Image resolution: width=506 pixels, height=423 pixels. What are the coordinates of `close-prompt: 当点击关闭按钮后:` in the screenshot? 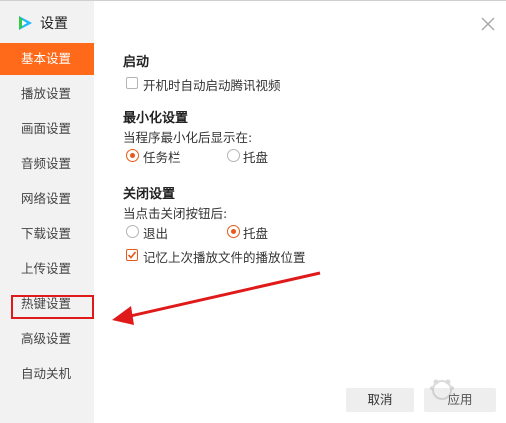 It's located at (175, 213).